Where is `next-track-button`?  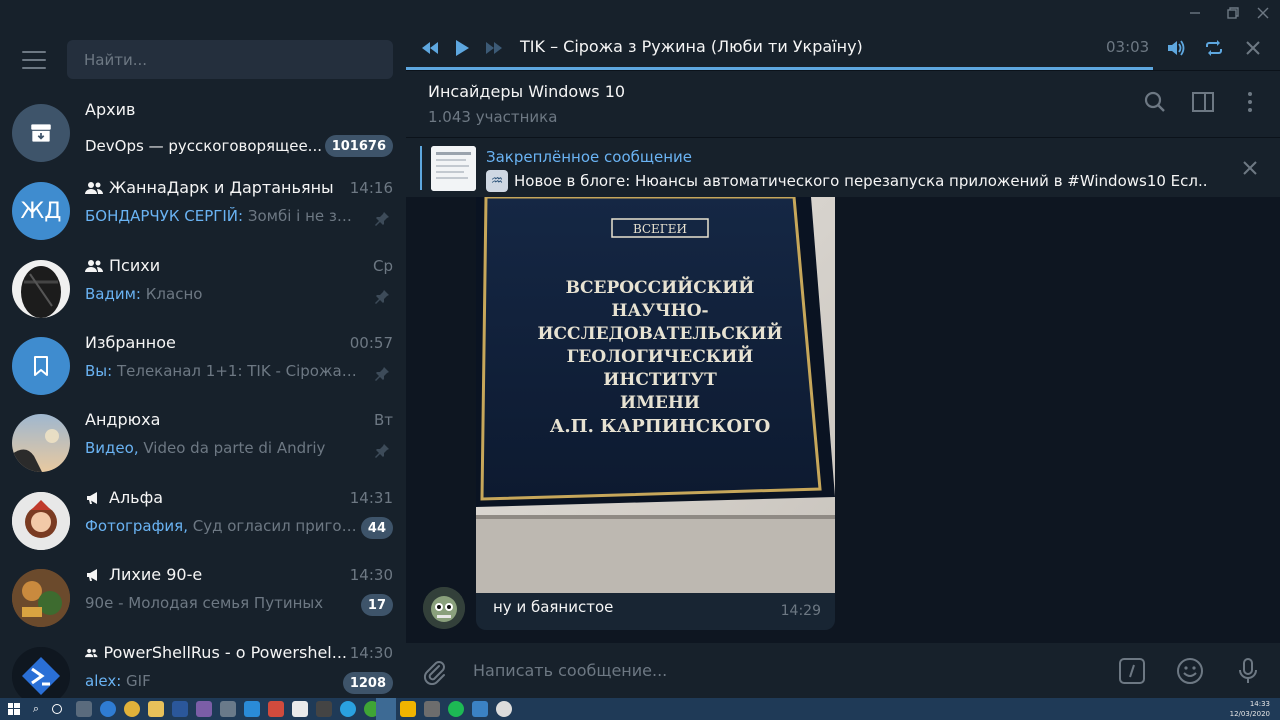
next-track-button is located at coordinates (494, 48).